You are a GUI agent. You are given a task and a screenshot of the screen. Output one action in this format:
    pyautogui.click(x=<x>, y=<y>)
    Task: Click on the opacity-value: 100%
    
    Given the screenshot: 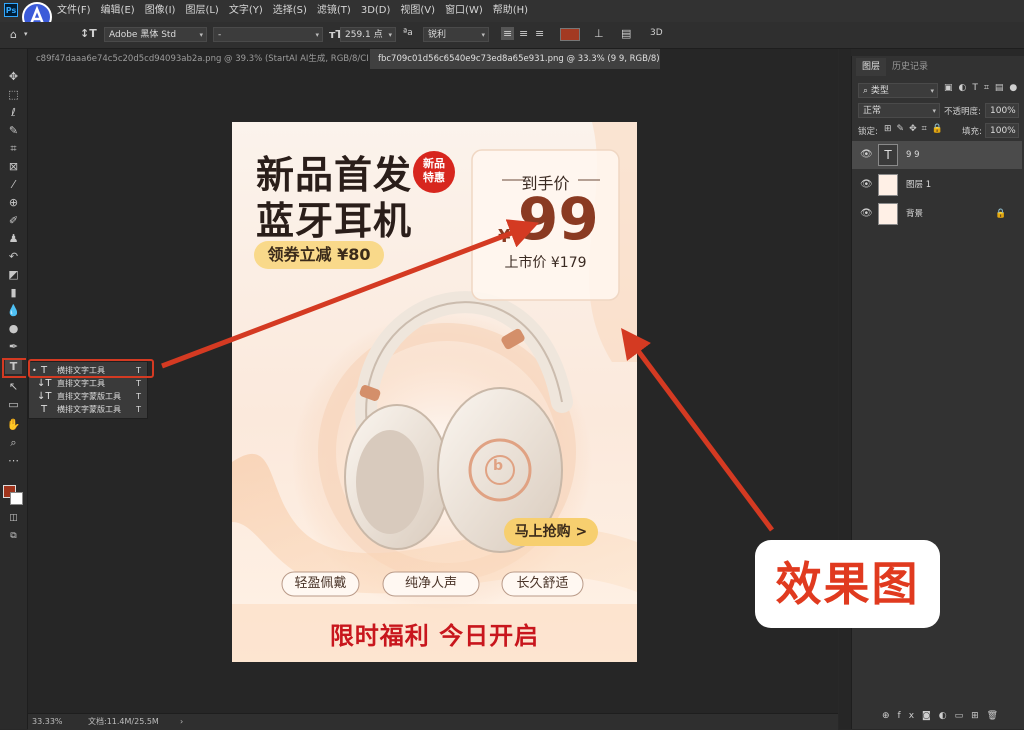 What is the action you would take?
    pyautogui.click(x=1003, y=111)
    